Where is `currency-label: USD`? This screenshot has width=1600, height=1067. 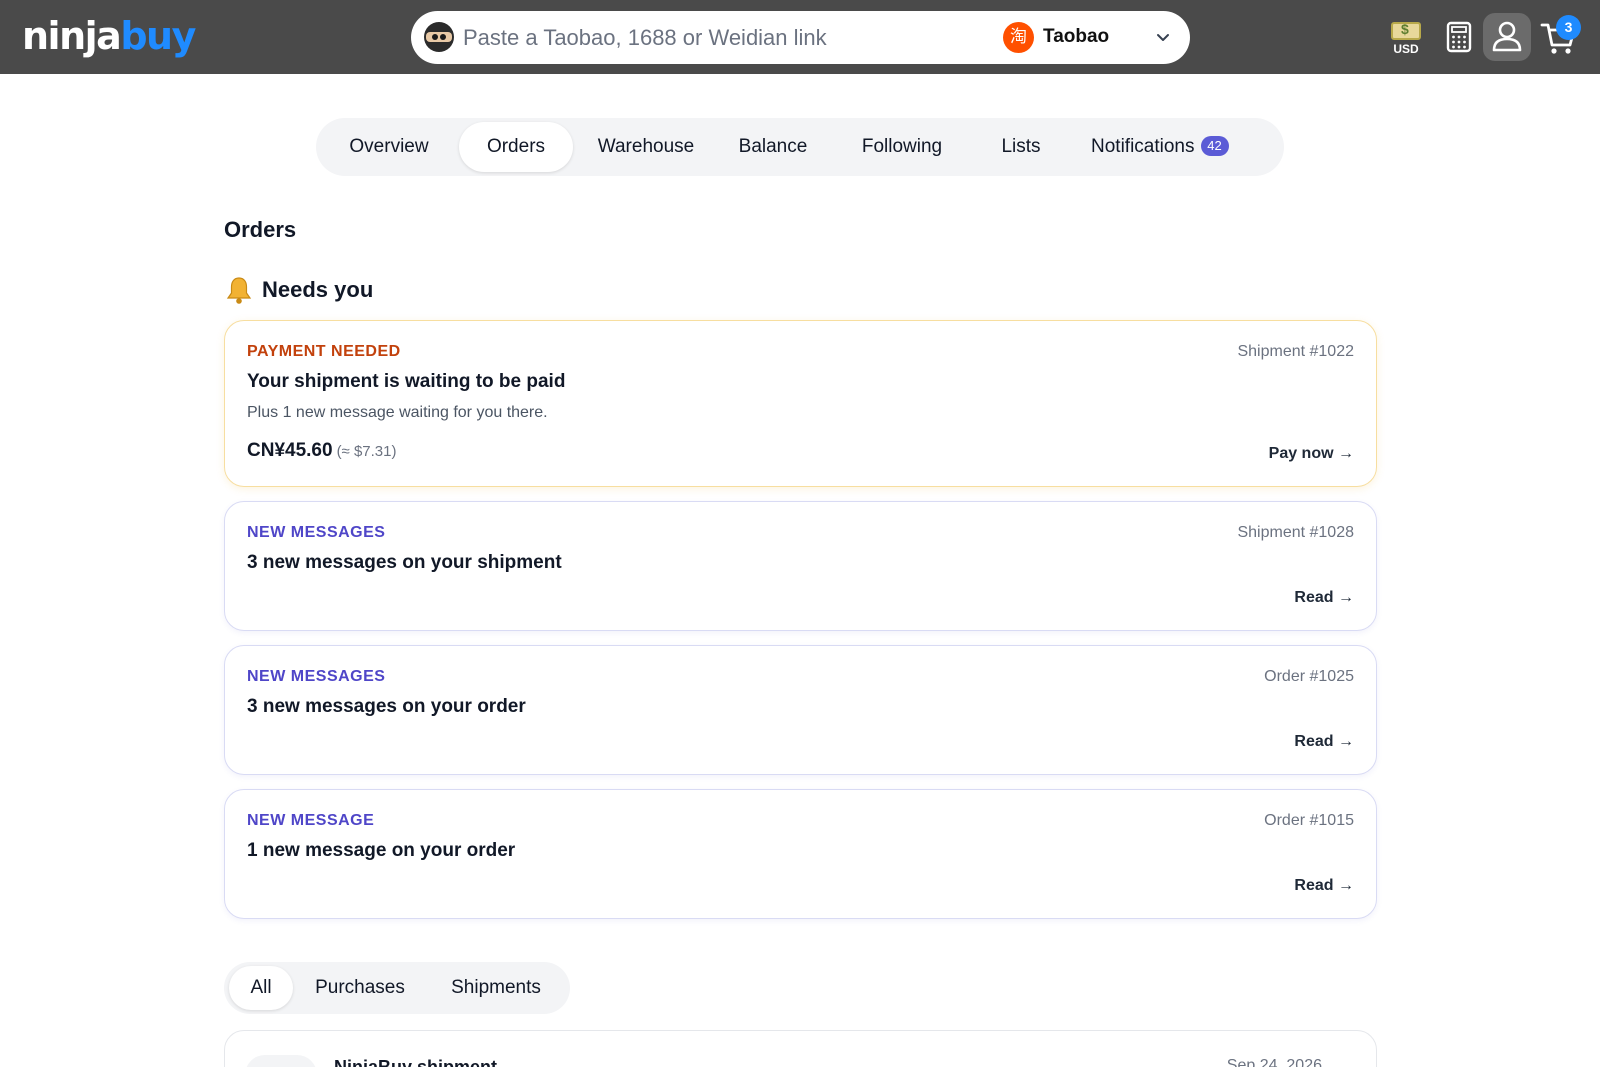 currency-label: USD is located at coordinates (1406, 49).